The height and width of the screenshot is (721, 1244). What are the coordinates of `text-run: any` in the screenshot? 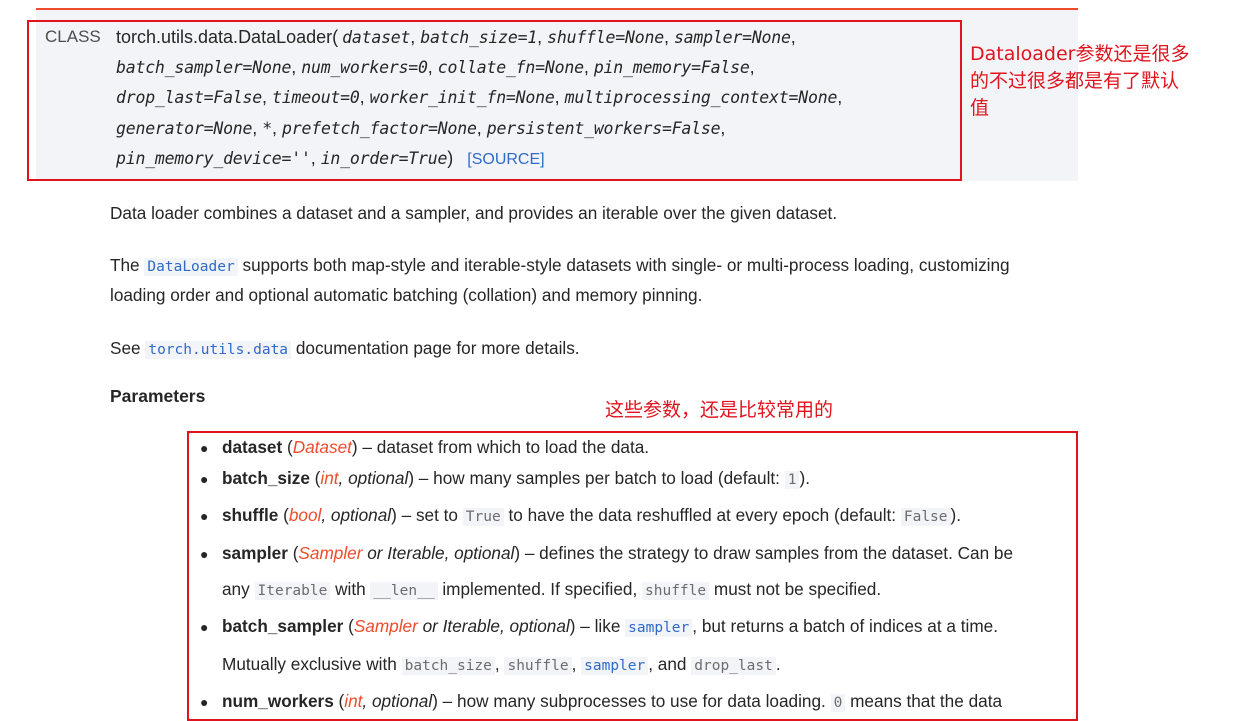 It's located at (238, 589).